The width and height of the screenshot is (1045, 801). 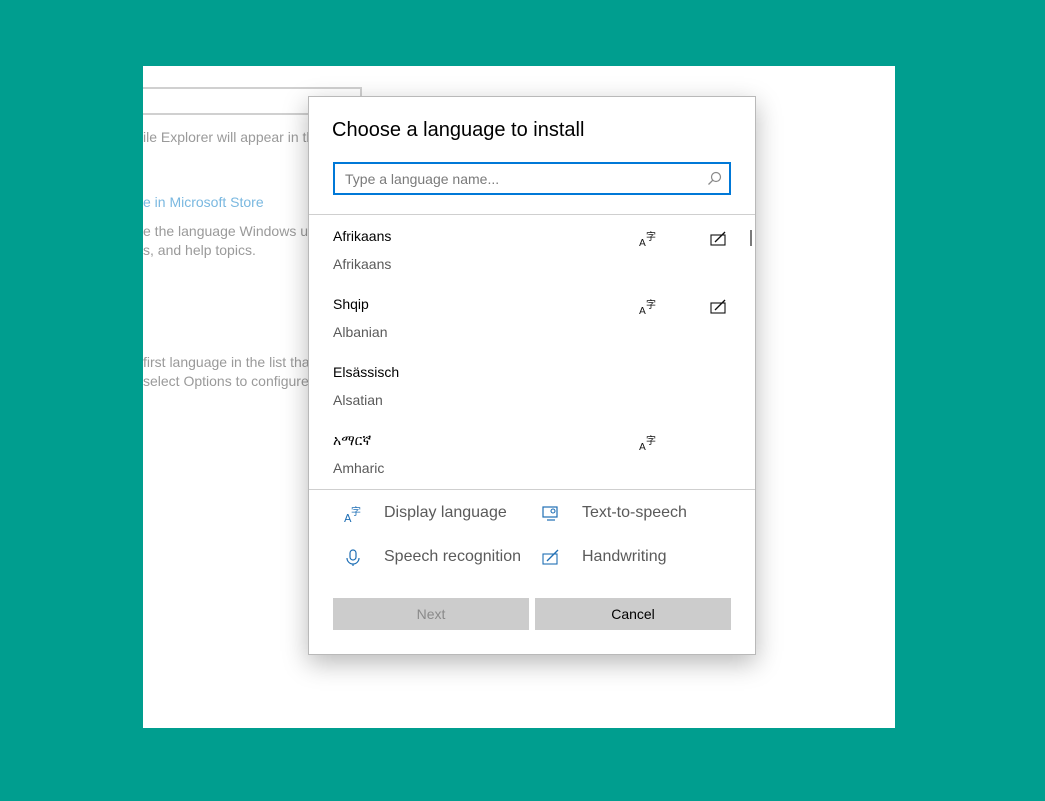 What do you see at coordinates (366, 372) in the screenshot?
I see `language-native-name: Elsässisch` at bounding box center [366, 372].